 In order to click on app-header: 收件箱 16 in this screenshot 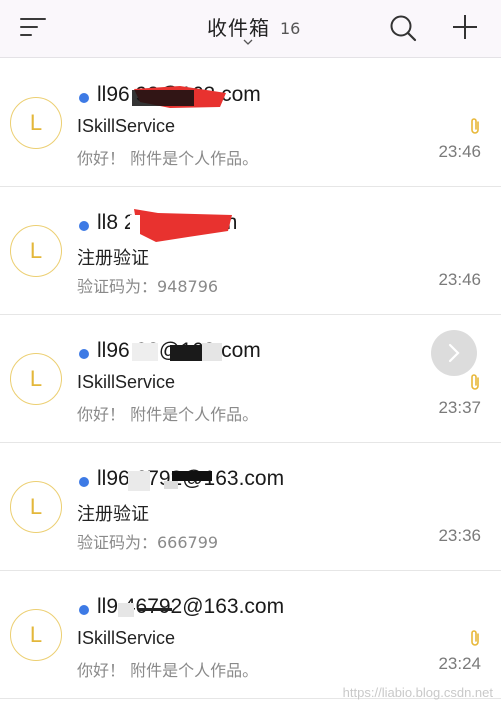, I will do `click(250, 29)`.